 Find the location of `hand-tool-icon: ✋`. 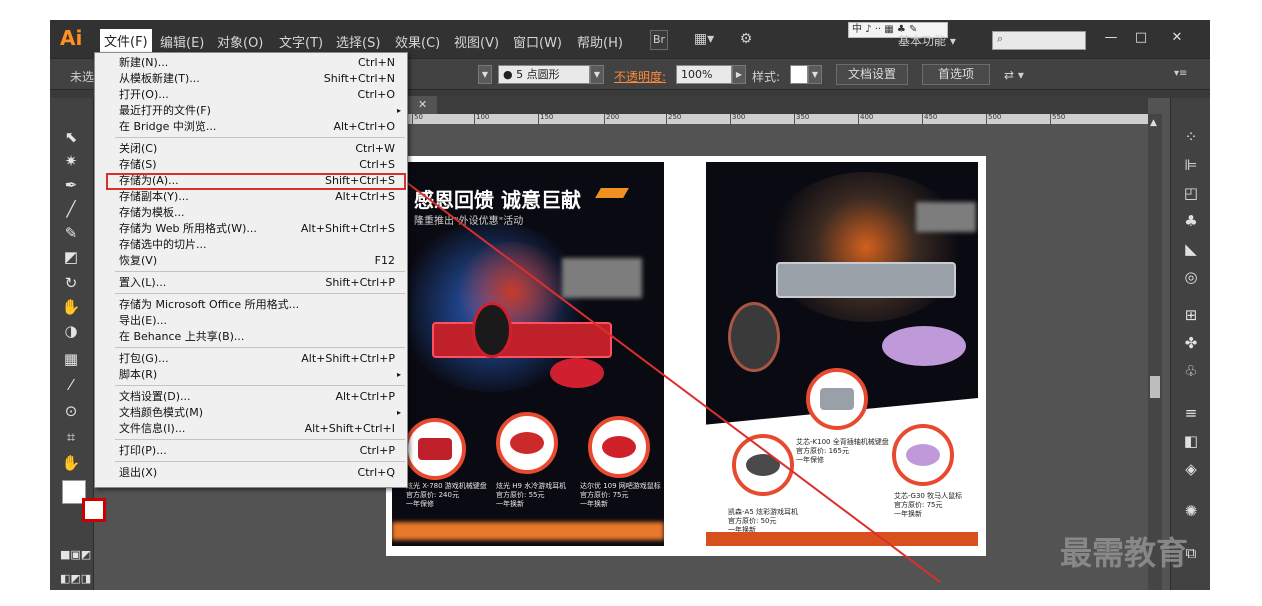

hand-tool-icon: ✋ is located at coordinates (71, 463).